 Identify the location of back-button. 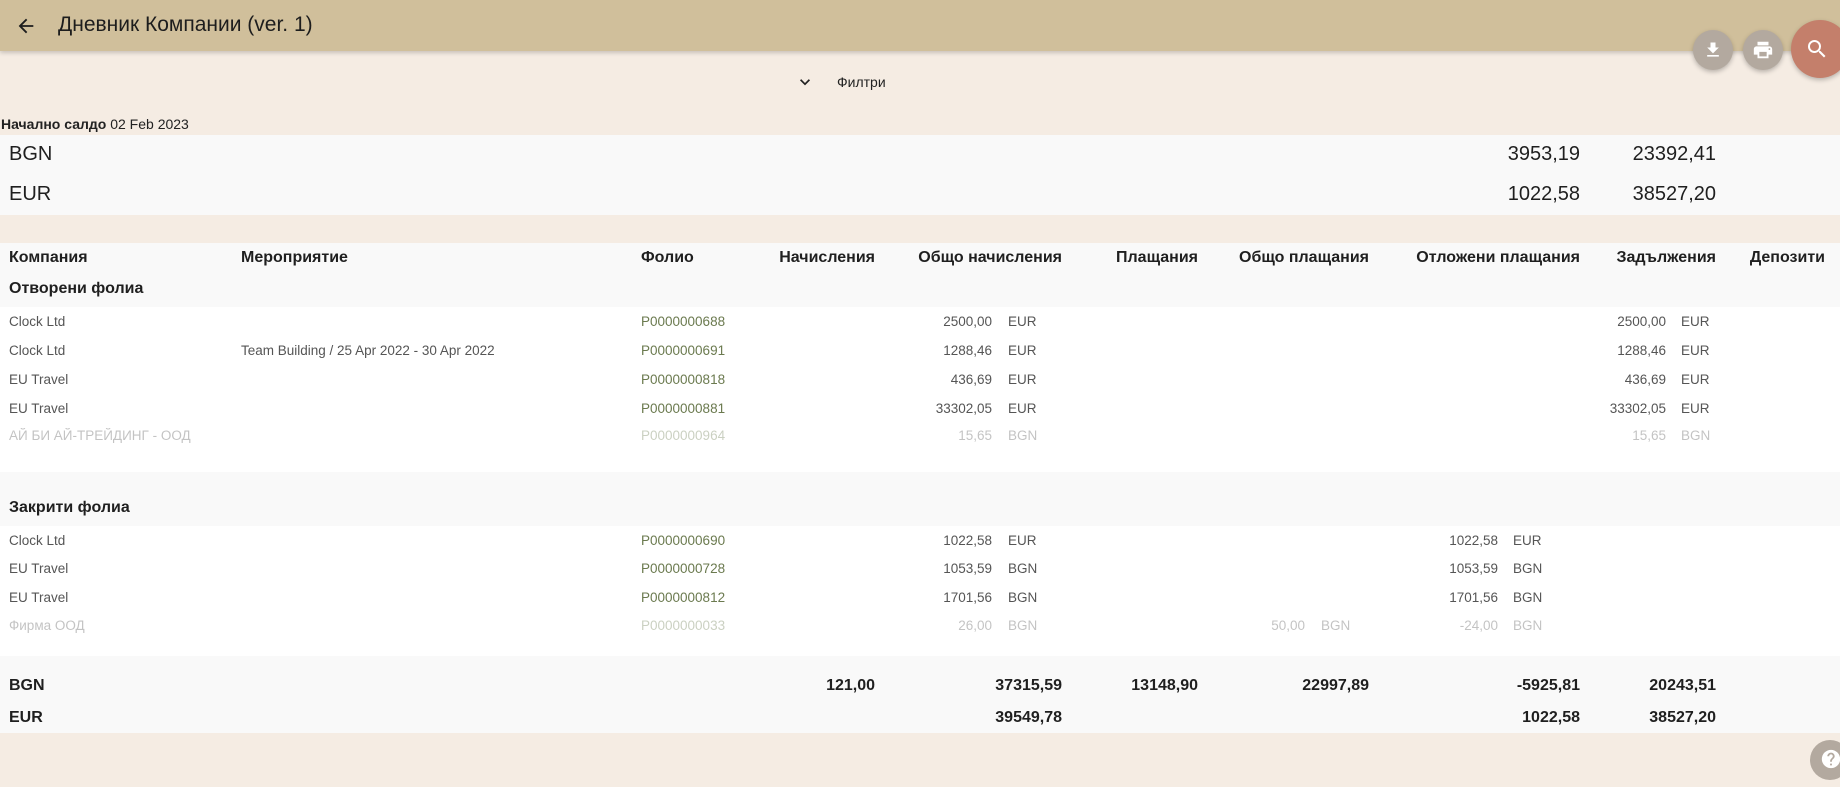
(26, 26).